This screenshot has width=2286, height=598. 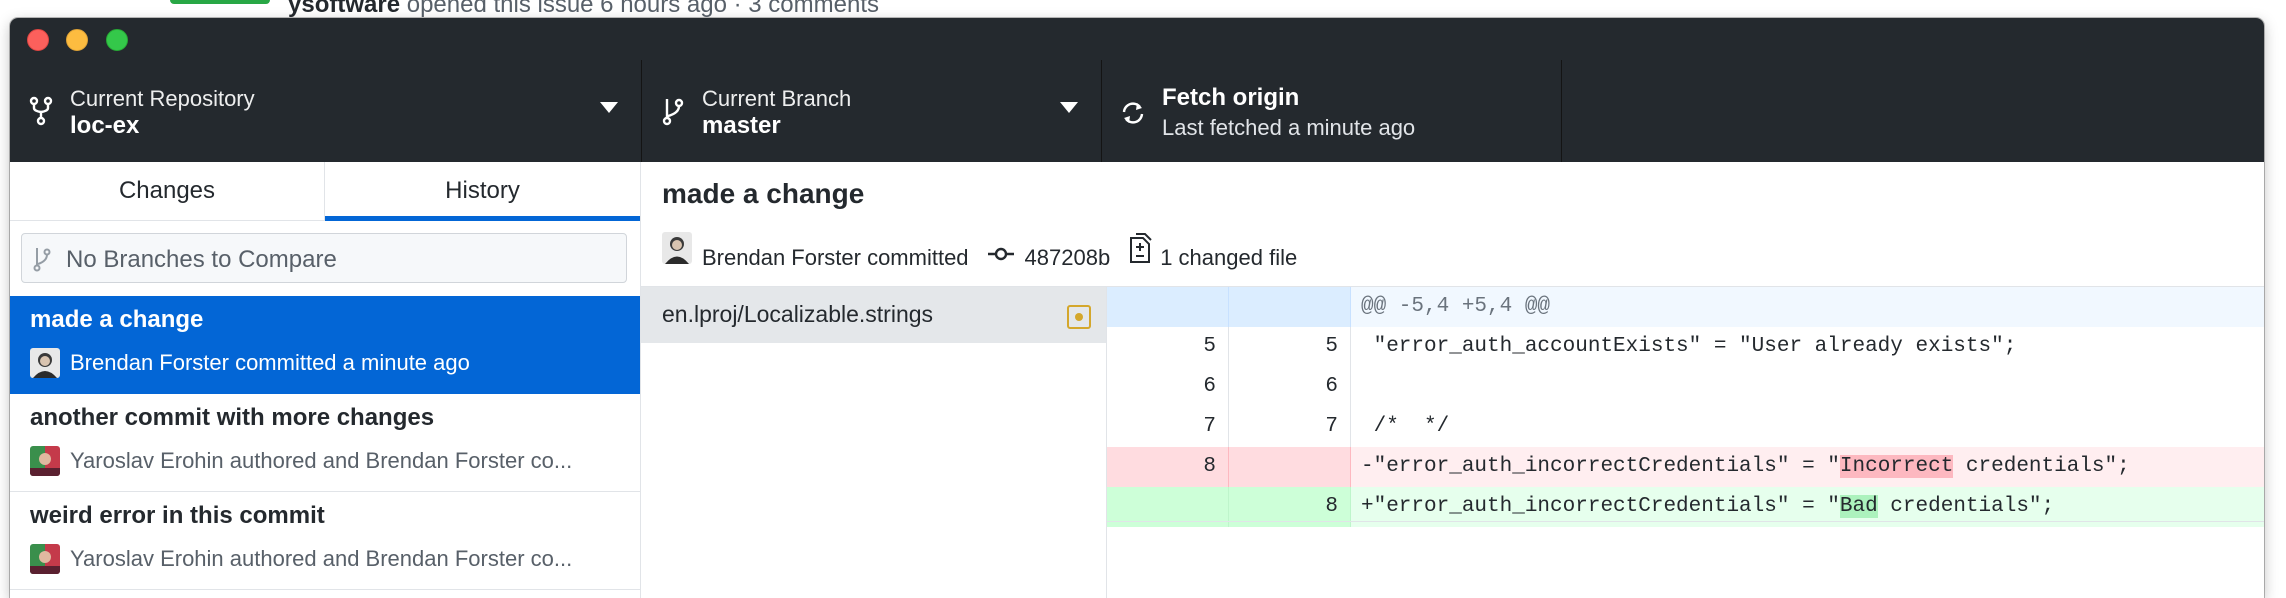 I want to click on tab-history-label: History, so click(x=482, y=190).